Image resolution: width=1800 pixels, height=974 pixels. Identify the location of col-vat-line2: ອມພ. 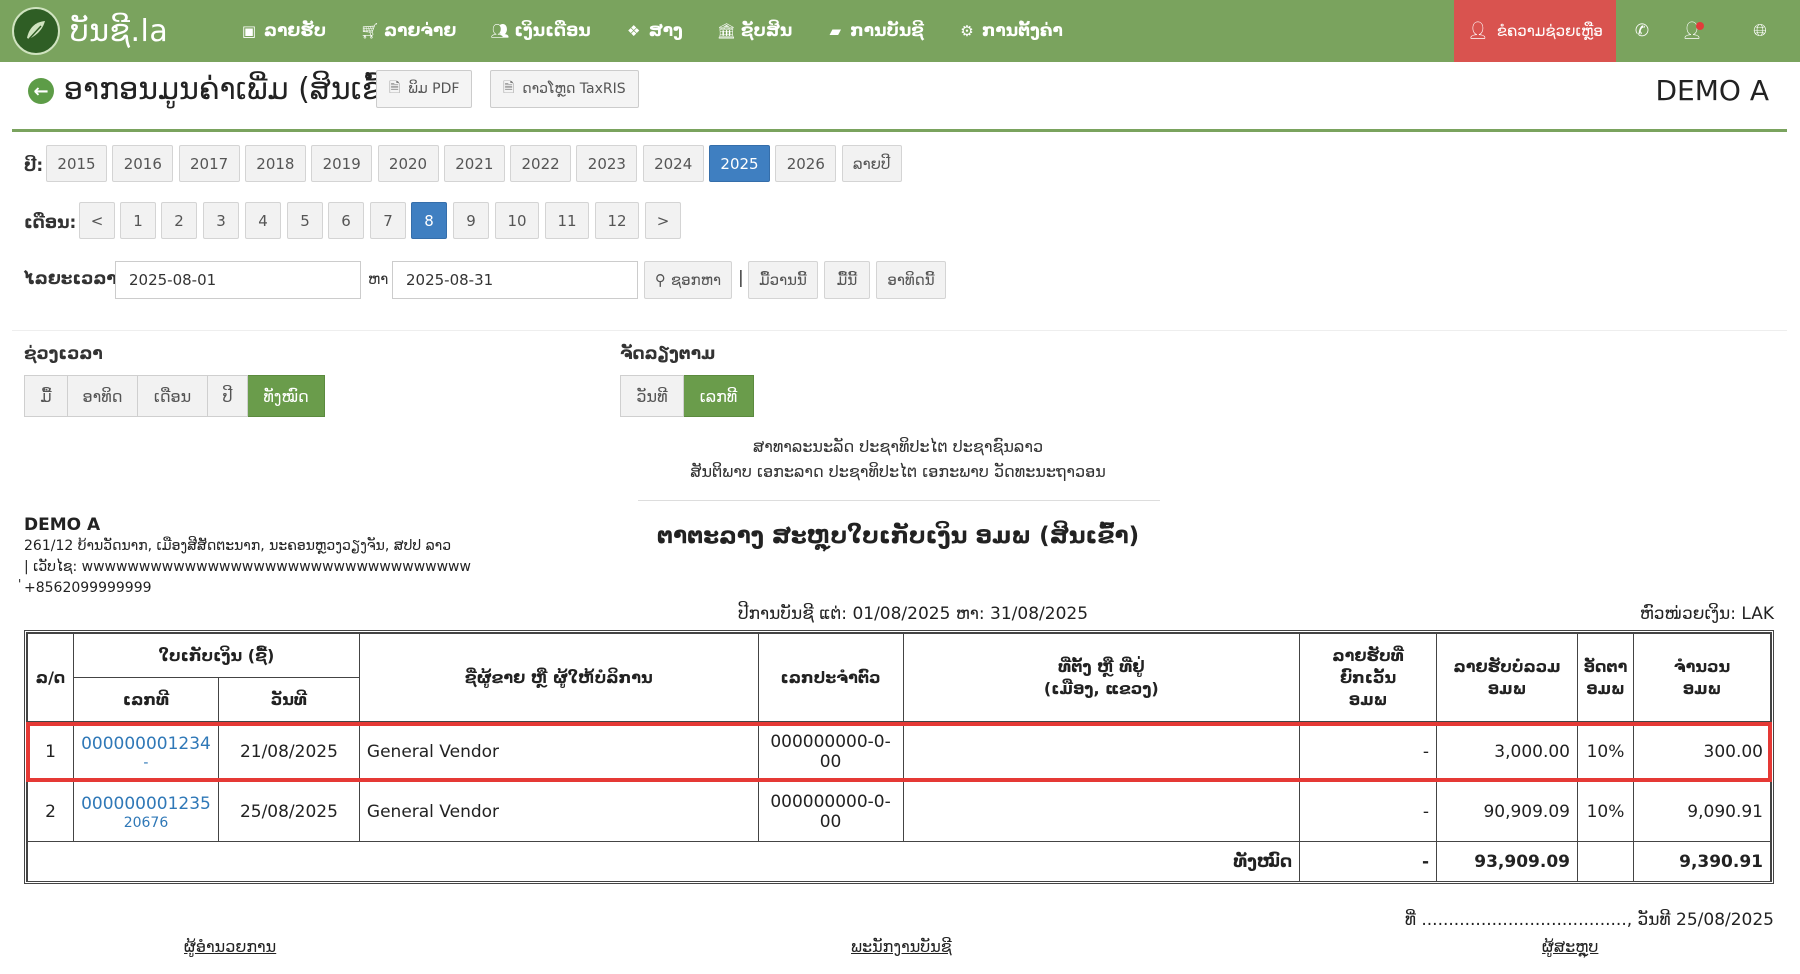
(1702, 688).